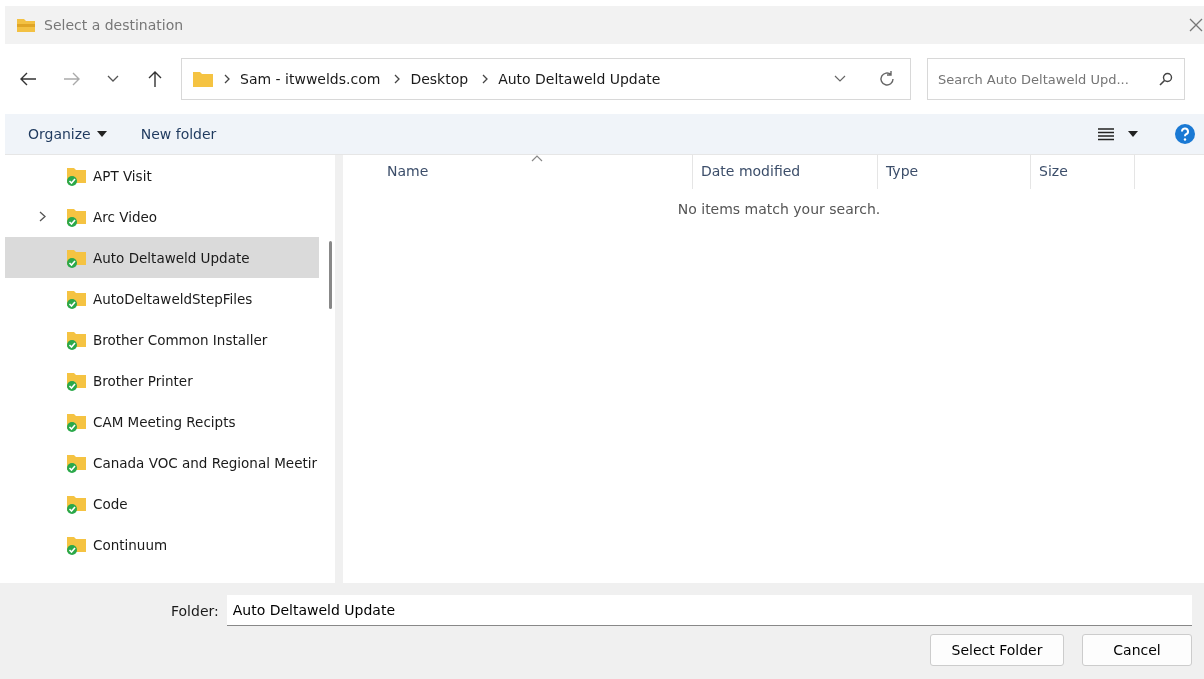 The height and width of the screenshot is (679, 1204). Describe the element at coordinates (28, 79) in the screenshot. I see `back-arrow-icon` at that location.